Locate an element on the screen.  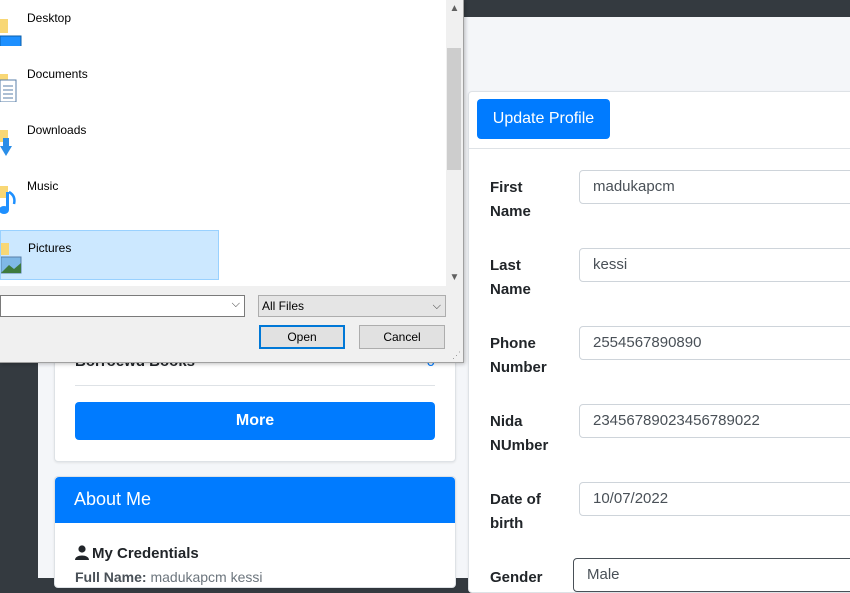
last-name-label-line2: Name is located at coordinates (510, 289).